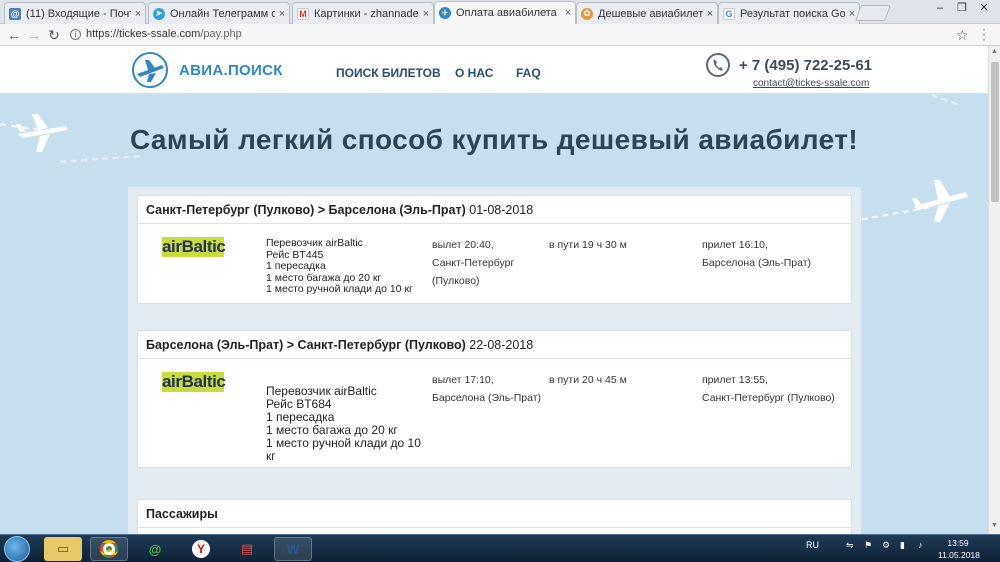 The image size is (1000, 562). I want to click on nav-search-tickets: ПОИСК БИЛЕТОВ, so click(388, 73).